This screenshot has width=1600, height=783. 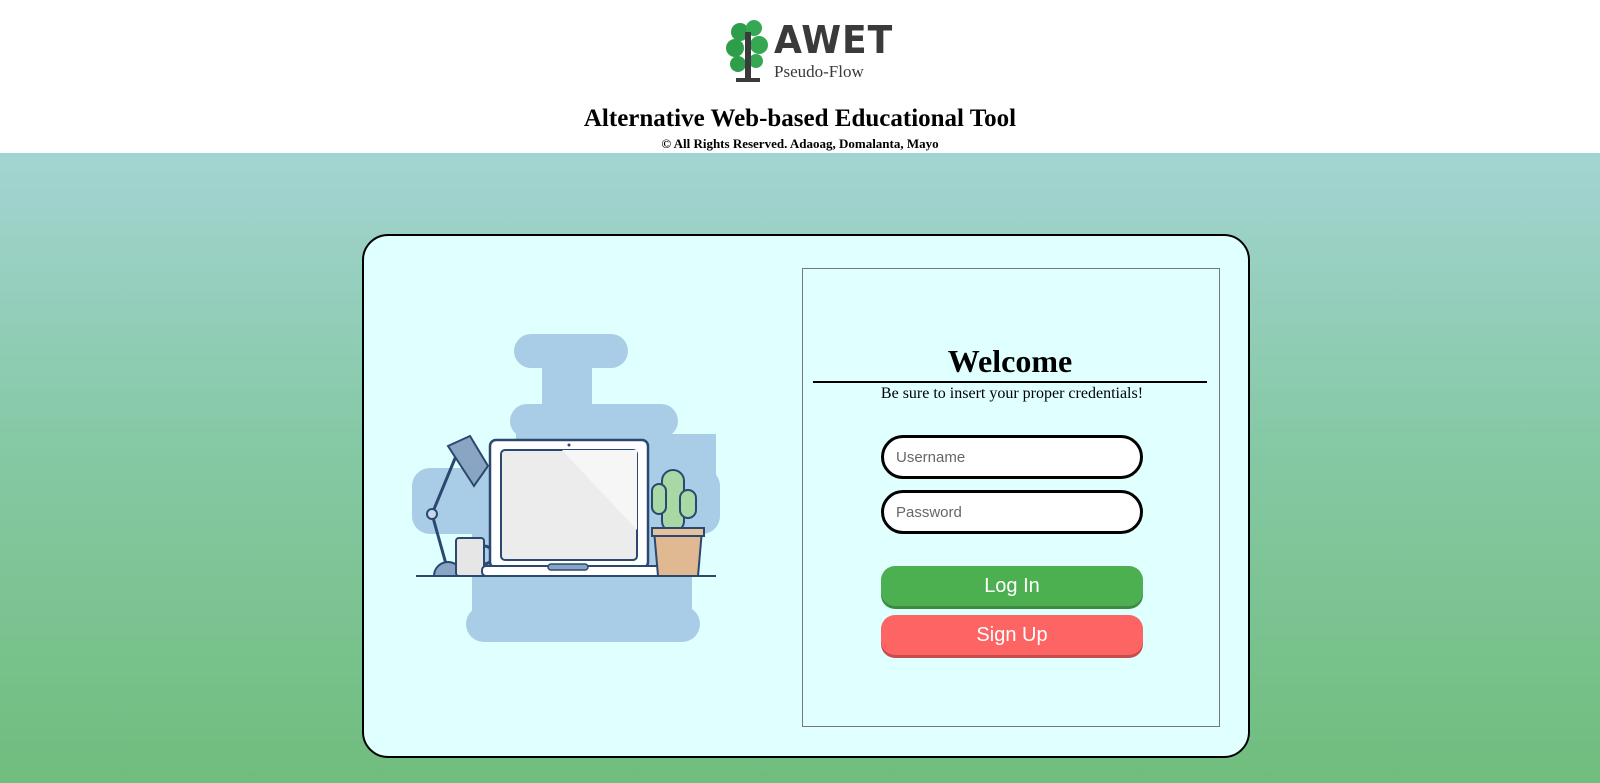 What do you see at coordinates (819, 71) in the screenshot?
I see `logo-subtitle: Pseudo-Flow` at bounding box center [819, 71].